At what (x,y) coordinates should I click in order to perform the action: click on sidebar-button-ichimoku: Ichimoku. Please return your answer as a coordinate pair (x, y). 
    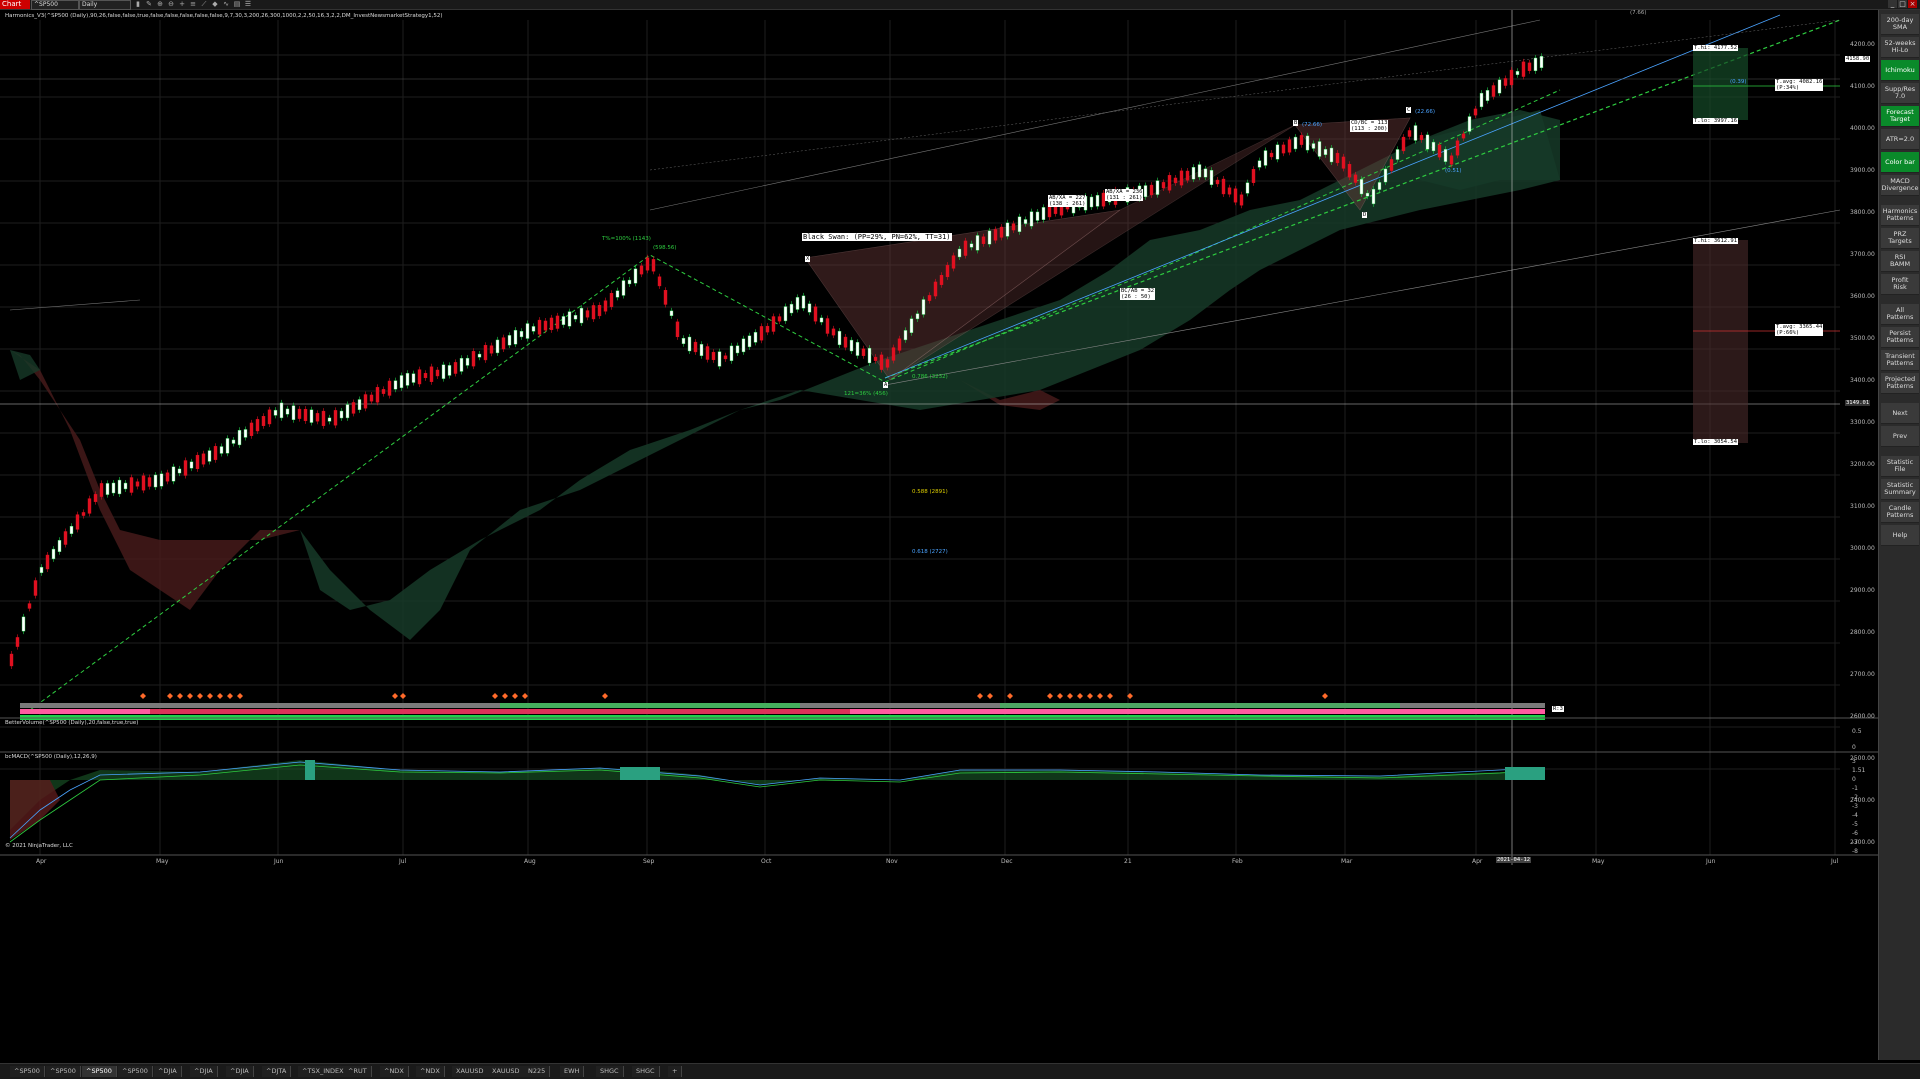
    Looking at the image, I should click on (1900, 70).